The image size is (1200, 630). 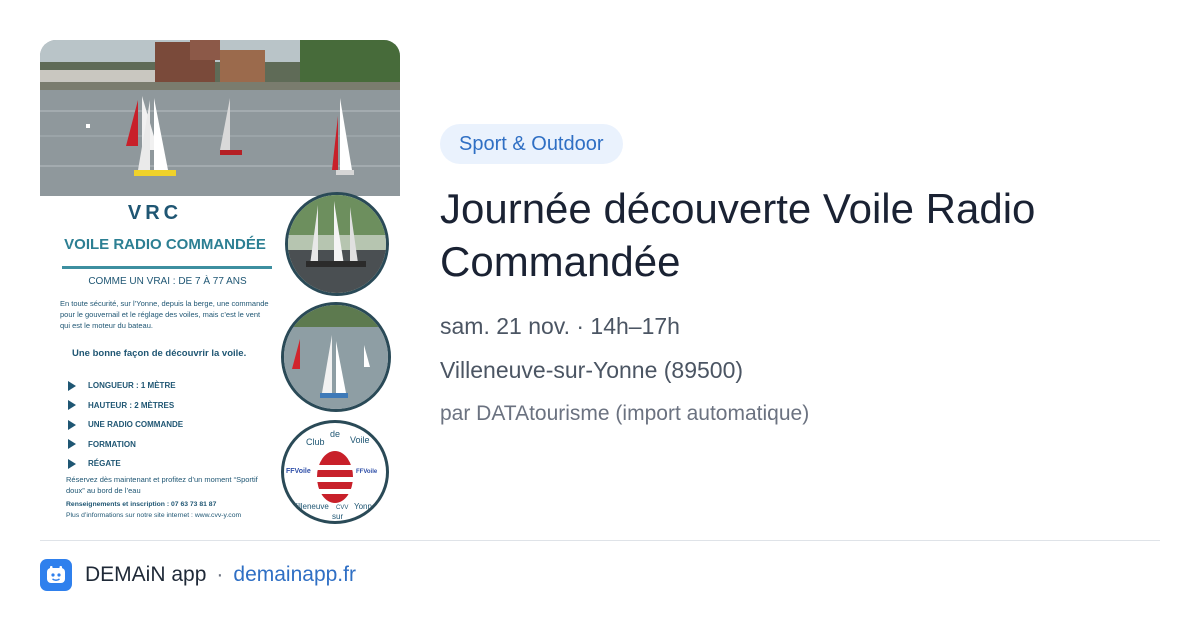 What do you see at coordinates (738, 235) in the screenshot?
I see `event-title: Journée découverte Voile Radio Commandée` at bounding box center [738, 235].